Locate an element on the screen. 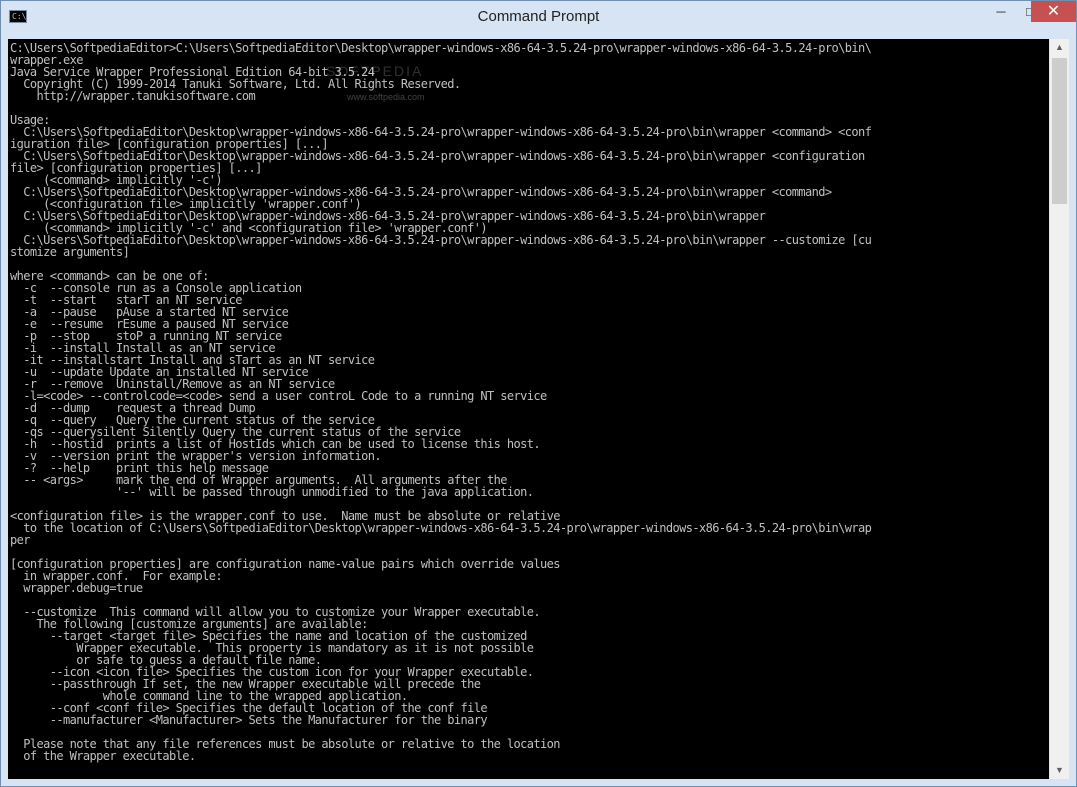  console-line: in wrapper.conf. For example: is located at coordinates (116, 576).